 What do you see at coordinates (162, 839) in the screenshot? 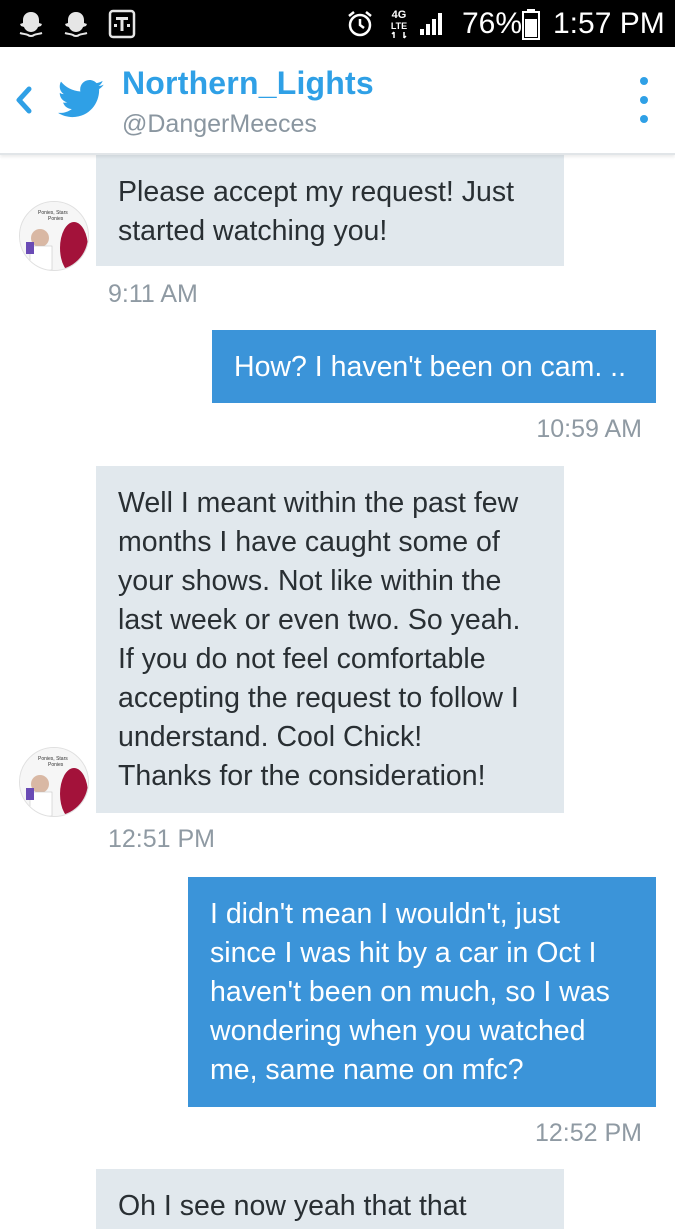
I see `message-timestamp: 12:51 PM` at bounding box center [162, 839].